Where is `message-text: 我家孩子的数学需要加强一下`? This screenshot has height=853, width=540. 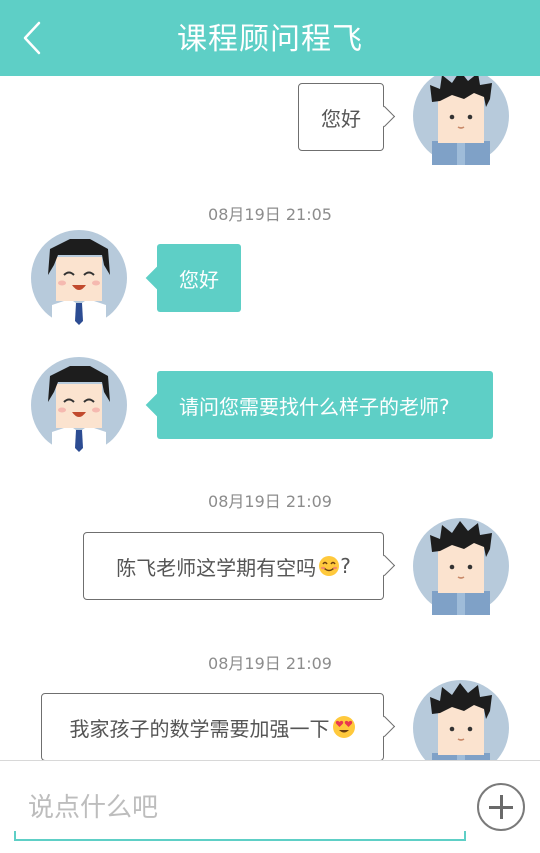
message-text: 我家孩子的数学需要加强一下 is located at coordinates (199, 728).